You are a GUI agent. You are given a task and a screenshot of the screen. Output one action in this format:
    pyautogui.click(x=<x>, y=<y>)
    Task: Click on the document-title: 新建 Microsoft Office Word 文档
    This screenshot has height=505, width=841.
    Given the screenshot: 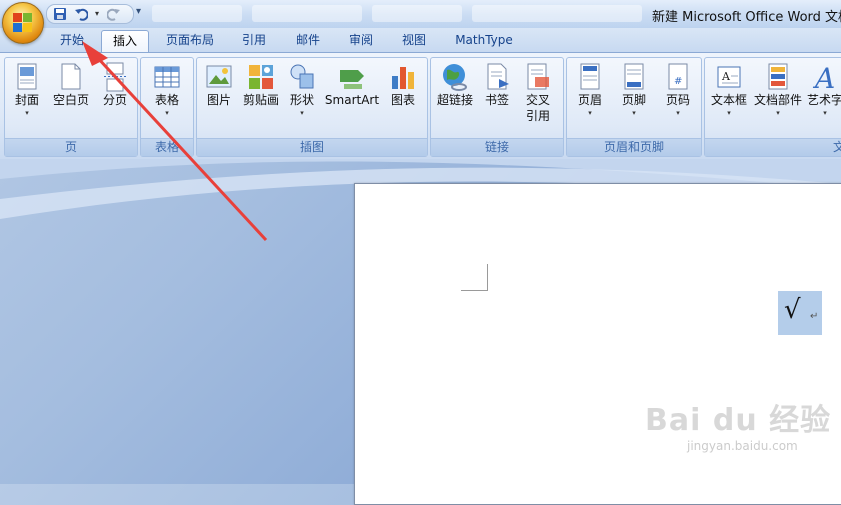 What is the action you would take?
    pyautogui.click(x=746, y=17)
    